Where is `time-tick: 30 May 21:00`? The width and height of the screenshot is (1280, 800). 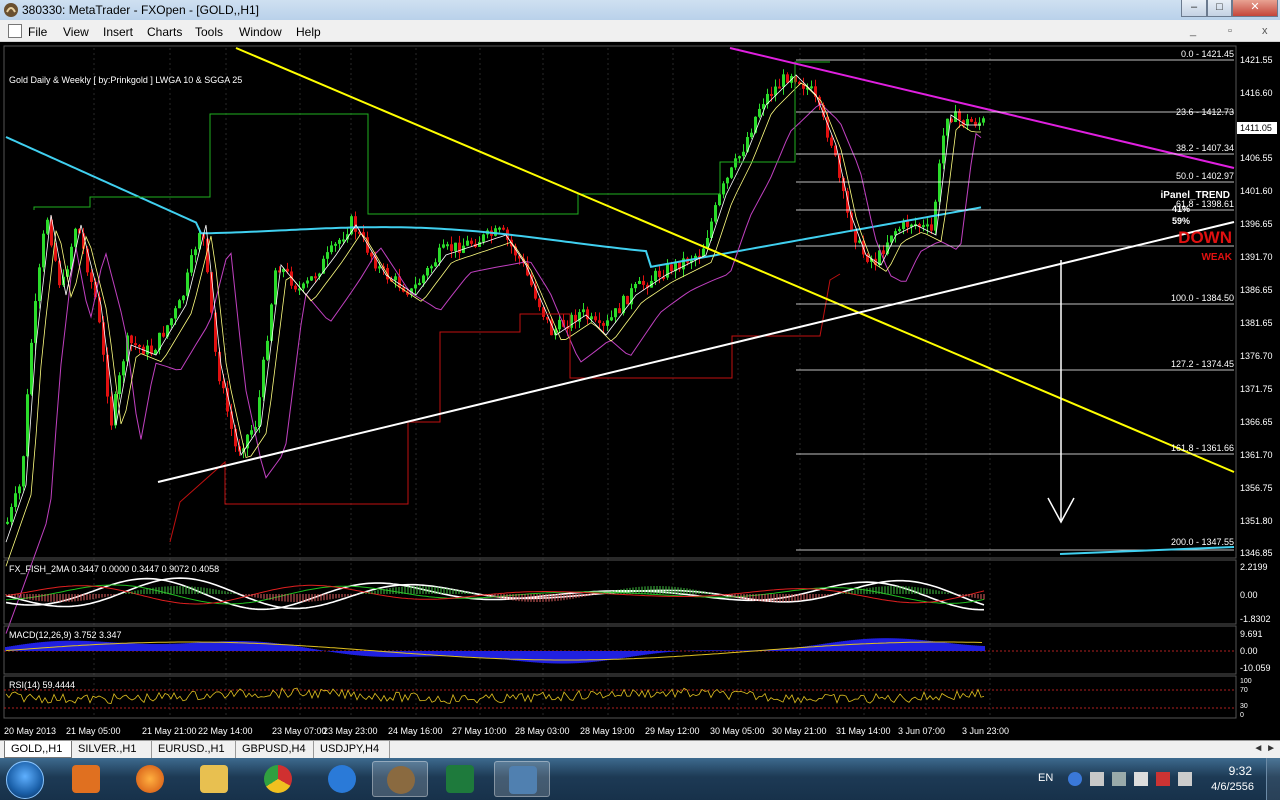 time-tick: 30 May 21:00 is located at coordinates (799, 731).